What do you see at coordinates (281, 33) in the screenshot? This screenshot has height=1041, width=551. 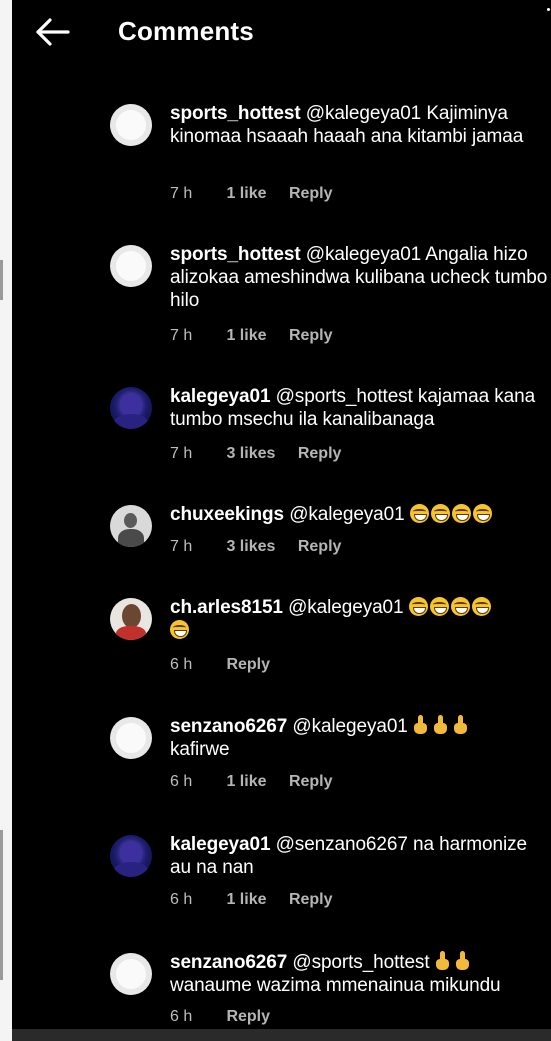 I see `header: Comments` at bounding box center [281, 33].